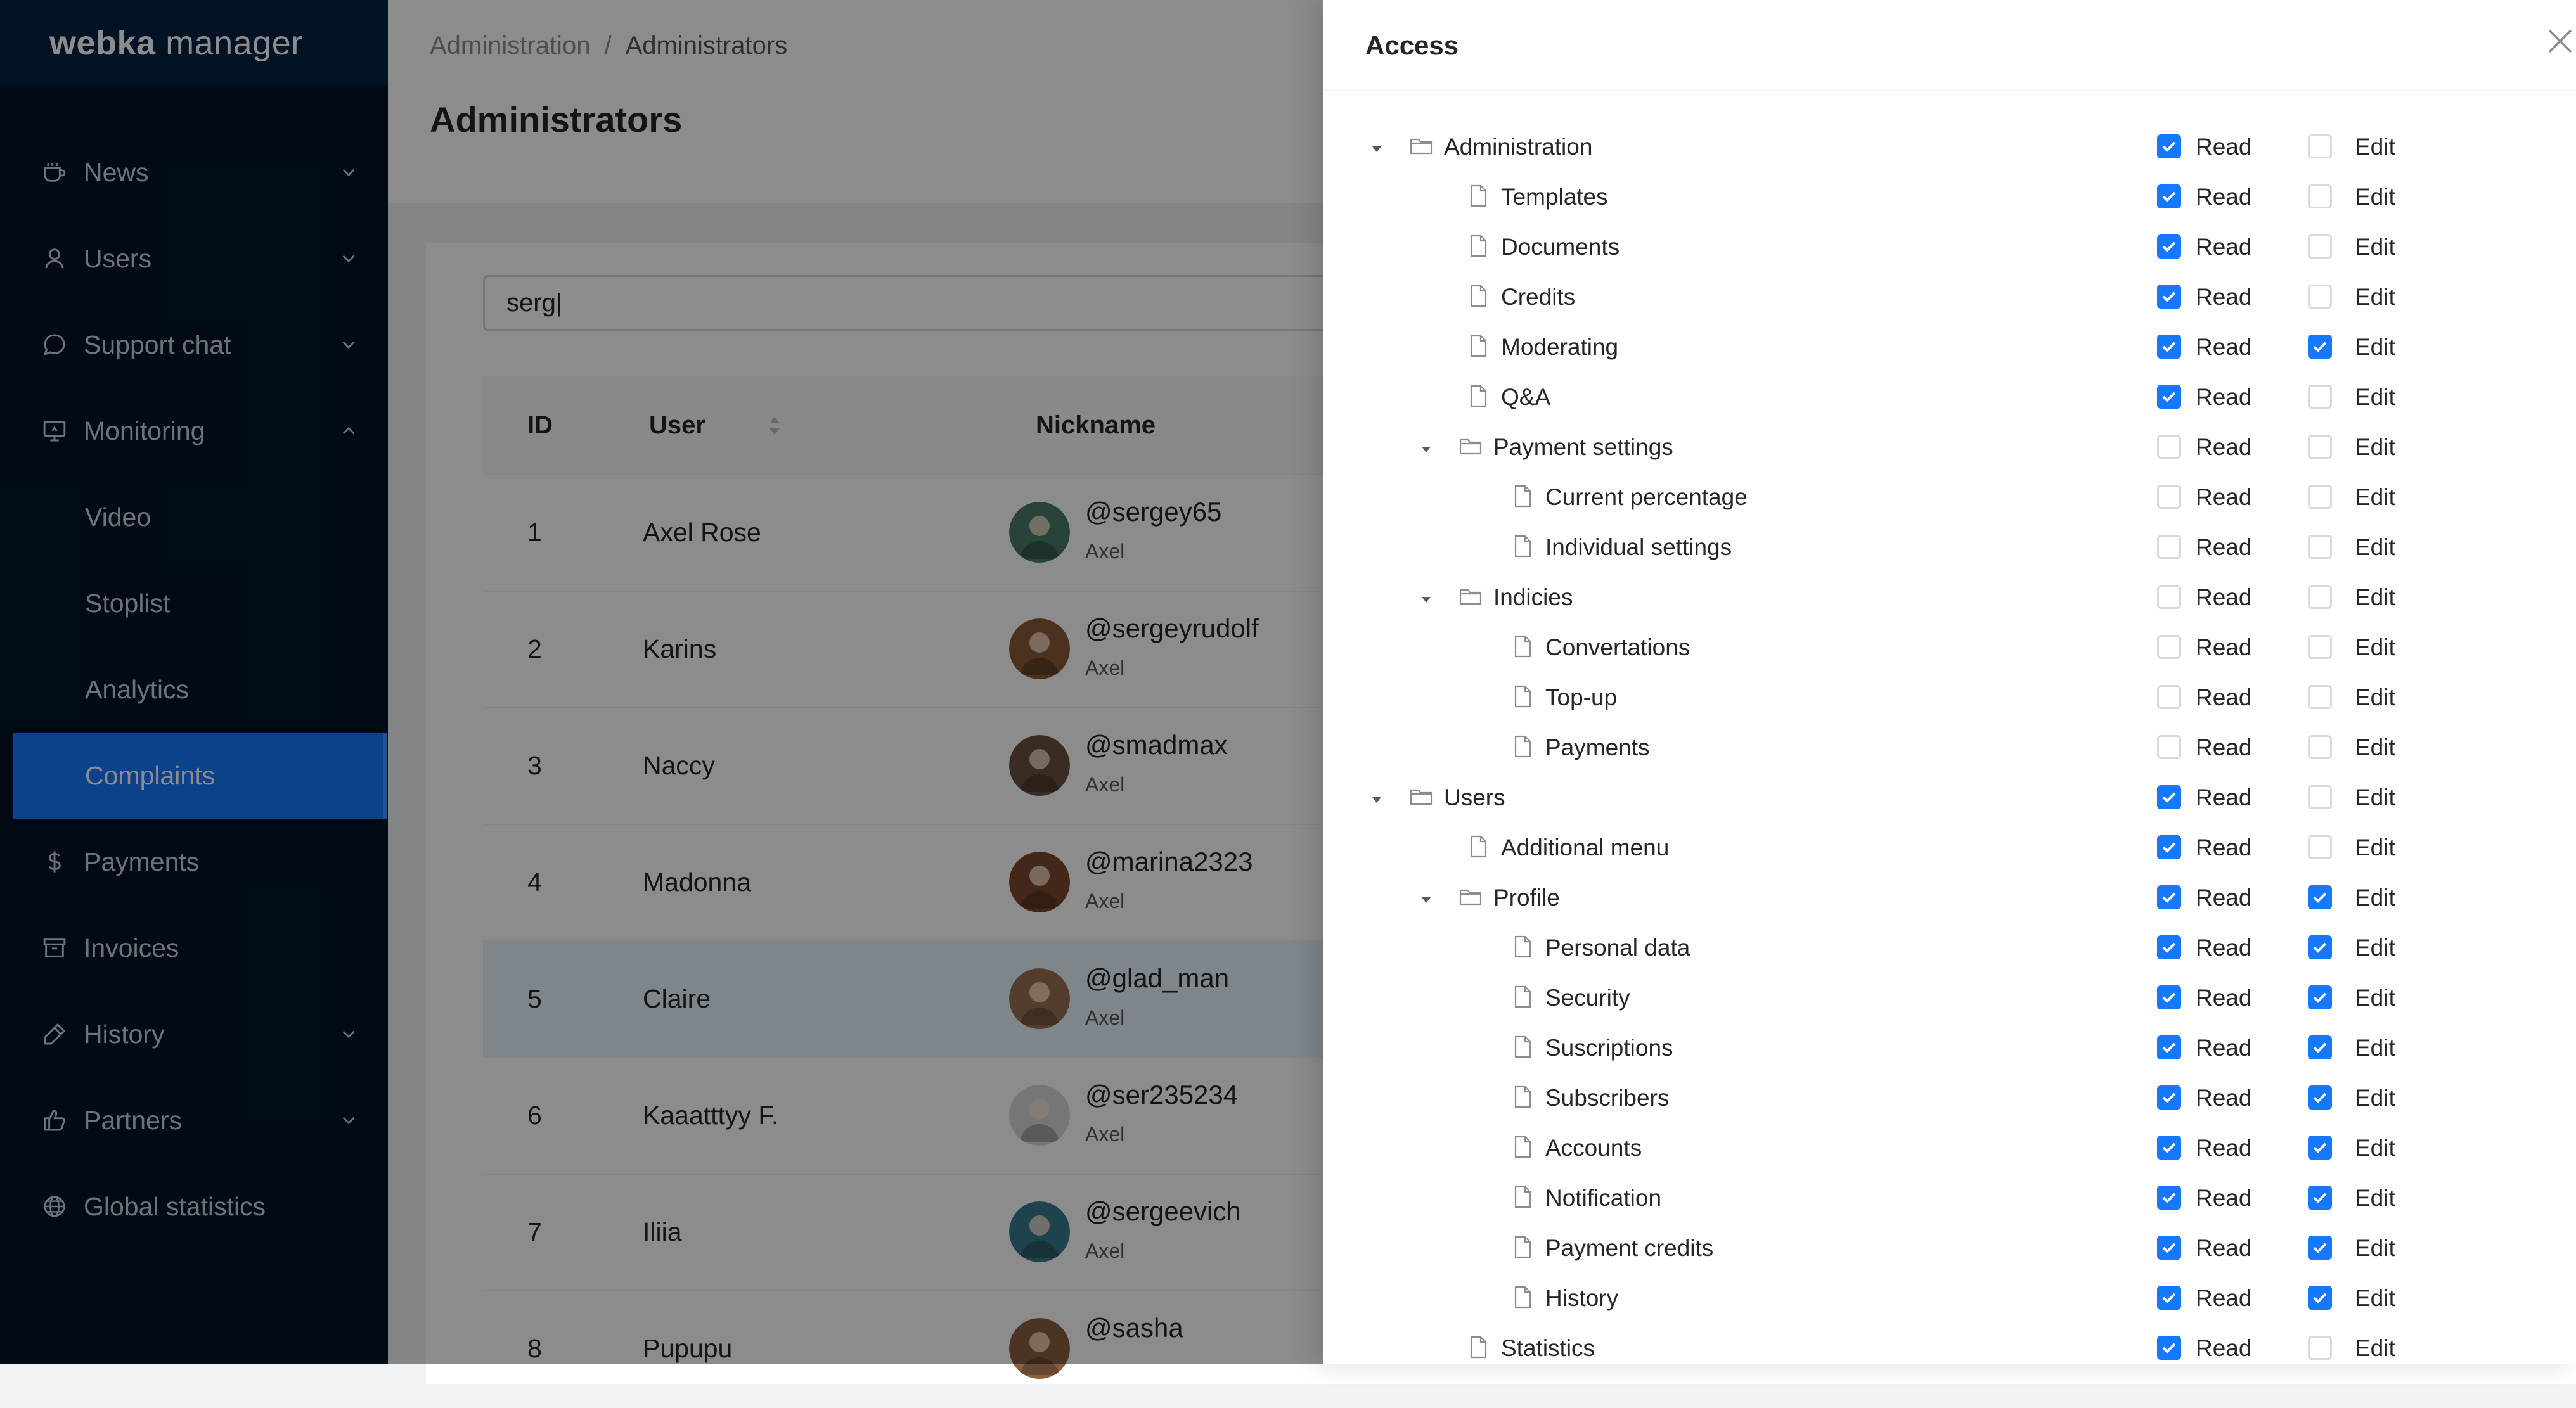 The width and height of the screenshot is (2576, 1408). I want to click on tree-node-label: Top-up, so click(1581, 698).